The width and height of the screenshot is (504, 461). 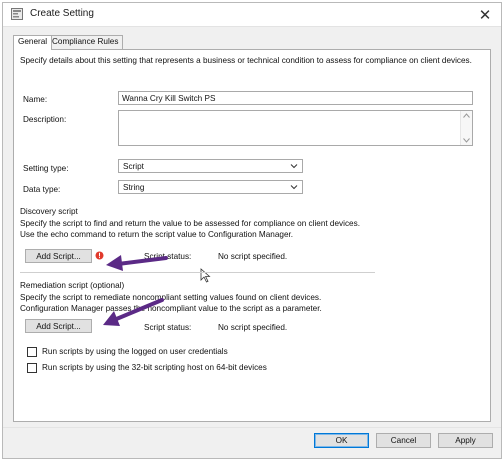 I want to click on annotation-arrows, so click(x=135, y=290).